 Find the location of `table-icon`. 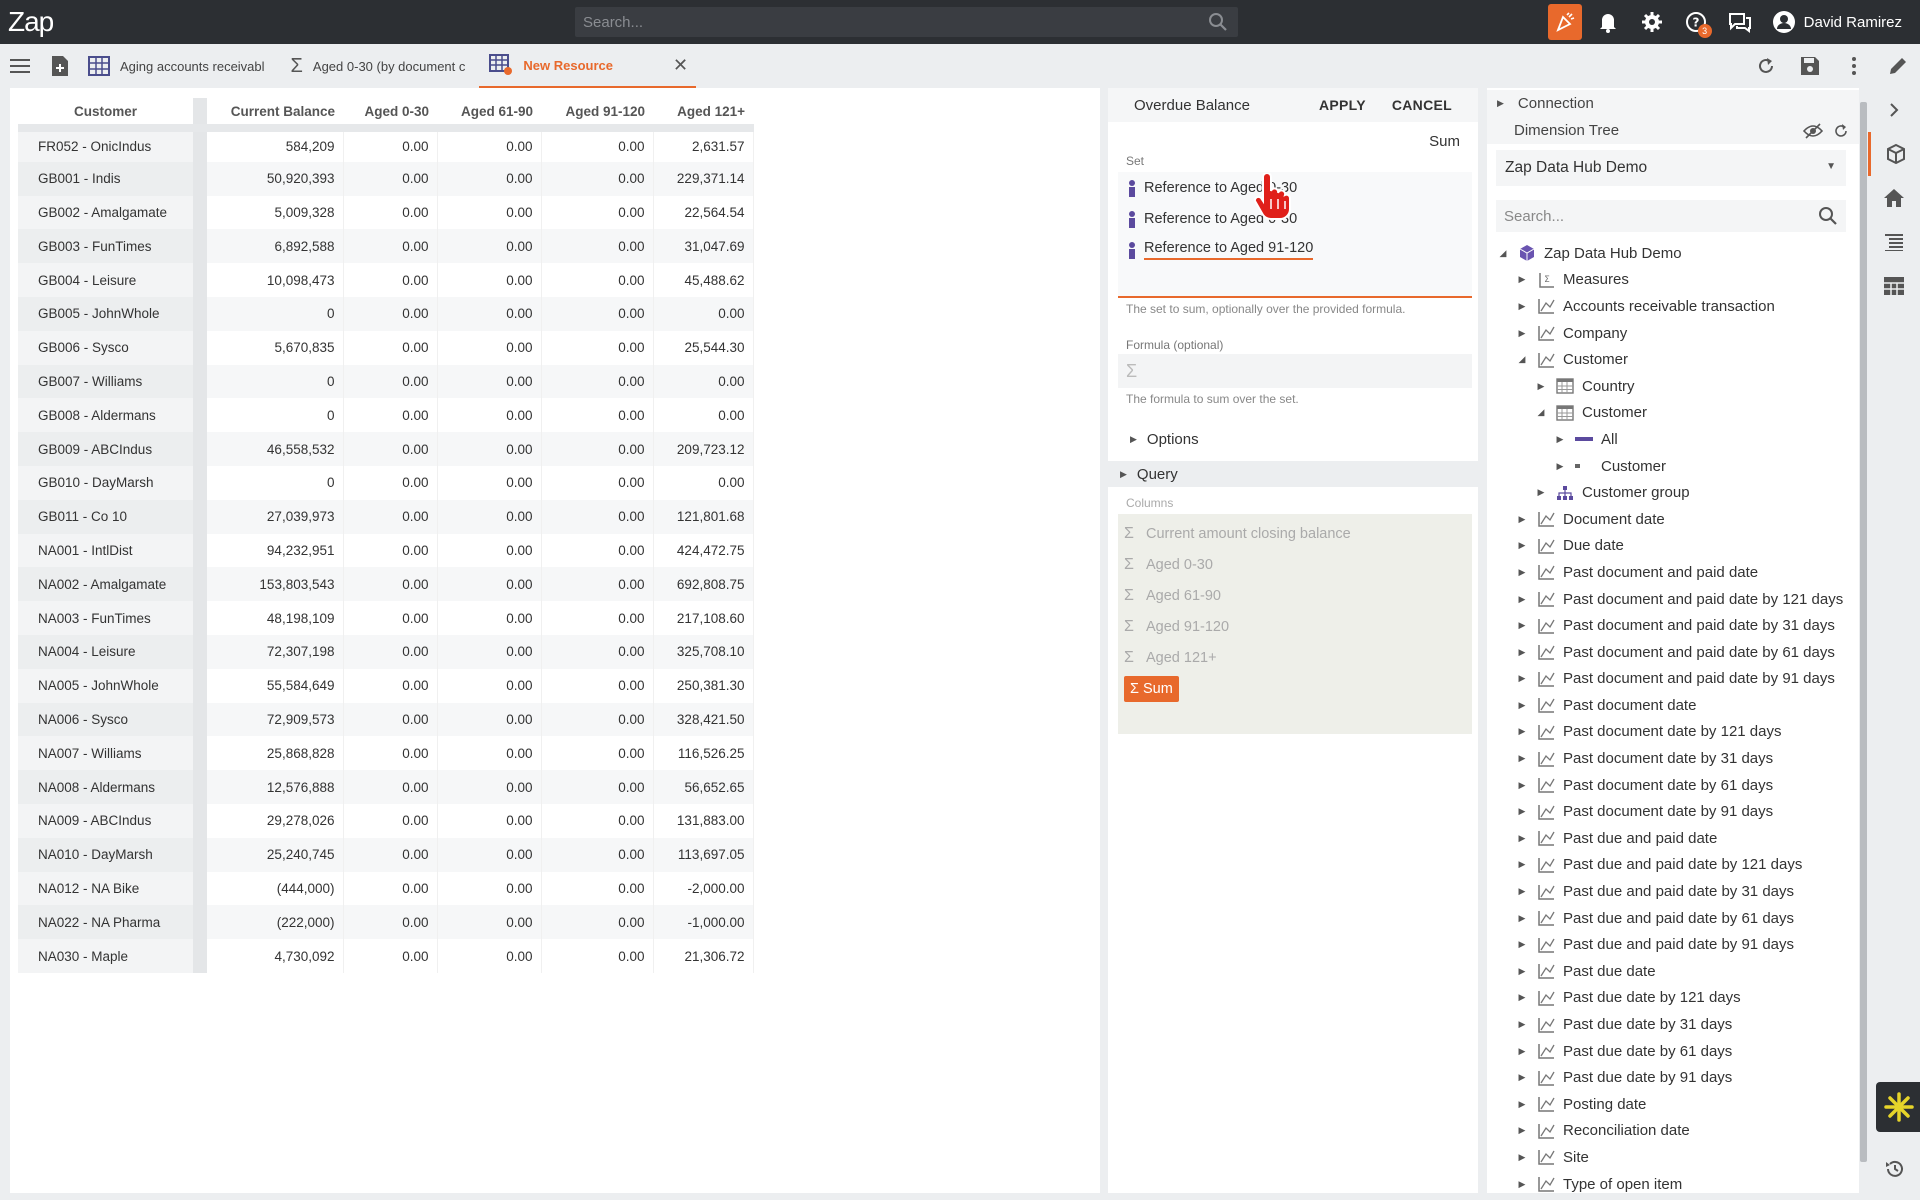

table-icon is located at coordinates (1894, 286).